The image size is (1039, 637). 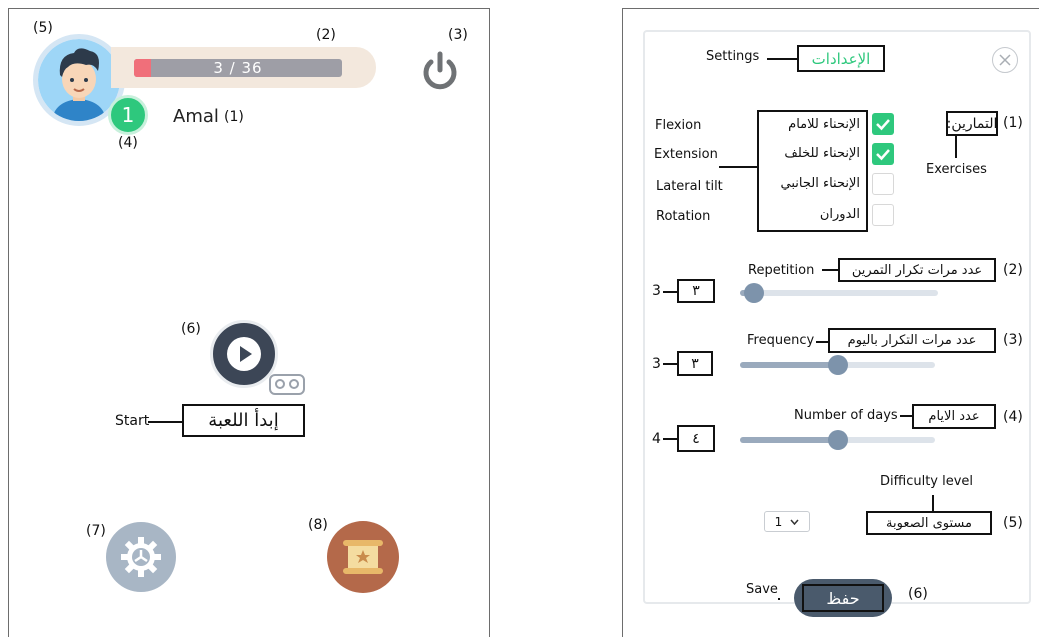 I want to click on exercises-heading: التمارين:, so click(x=972, y=123).